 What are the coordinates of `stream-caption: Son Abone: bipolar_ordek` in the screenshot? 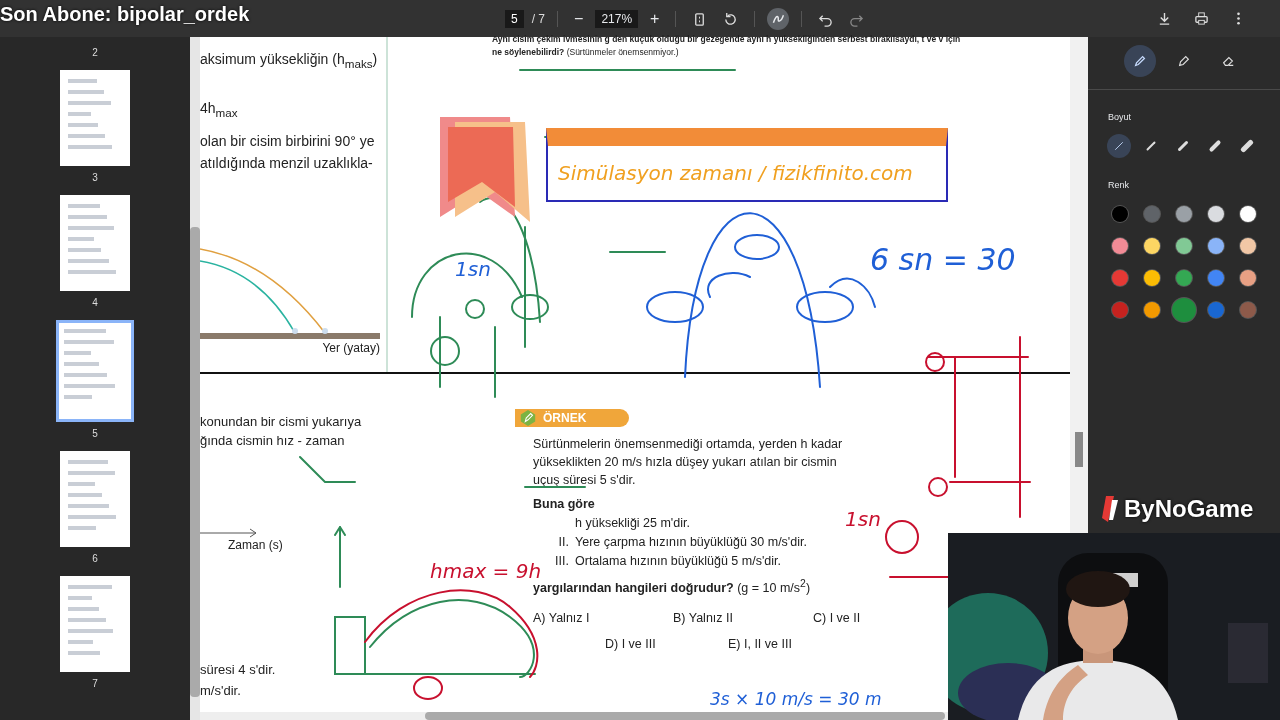 It's located at (125, 14).